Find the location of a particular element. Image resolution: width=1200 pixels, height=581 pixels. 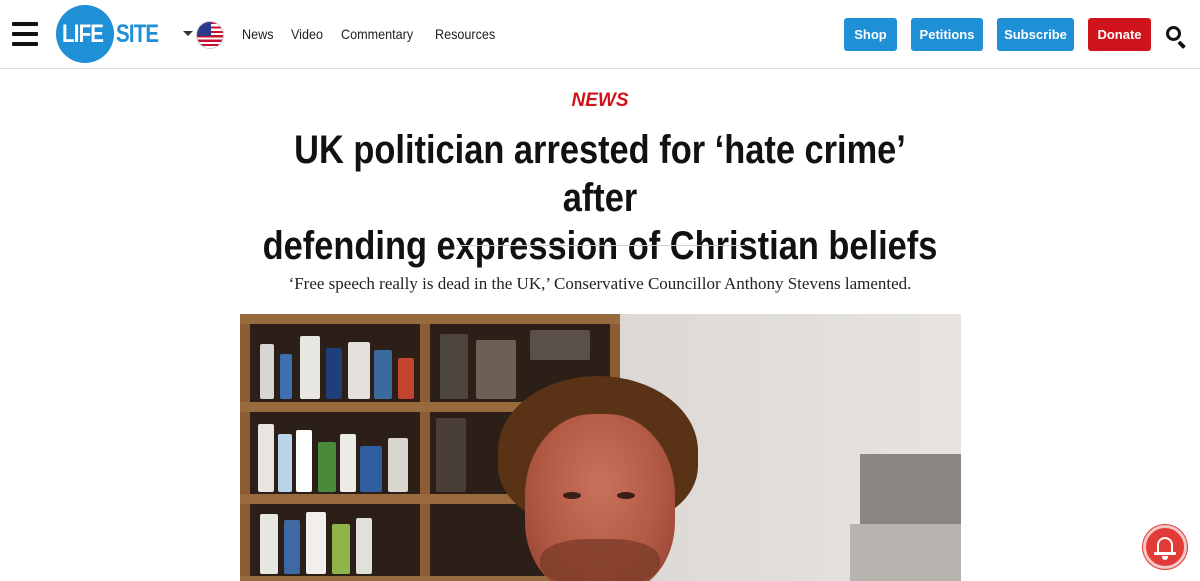

photo-person-beard is located at coordinates (600, 560).